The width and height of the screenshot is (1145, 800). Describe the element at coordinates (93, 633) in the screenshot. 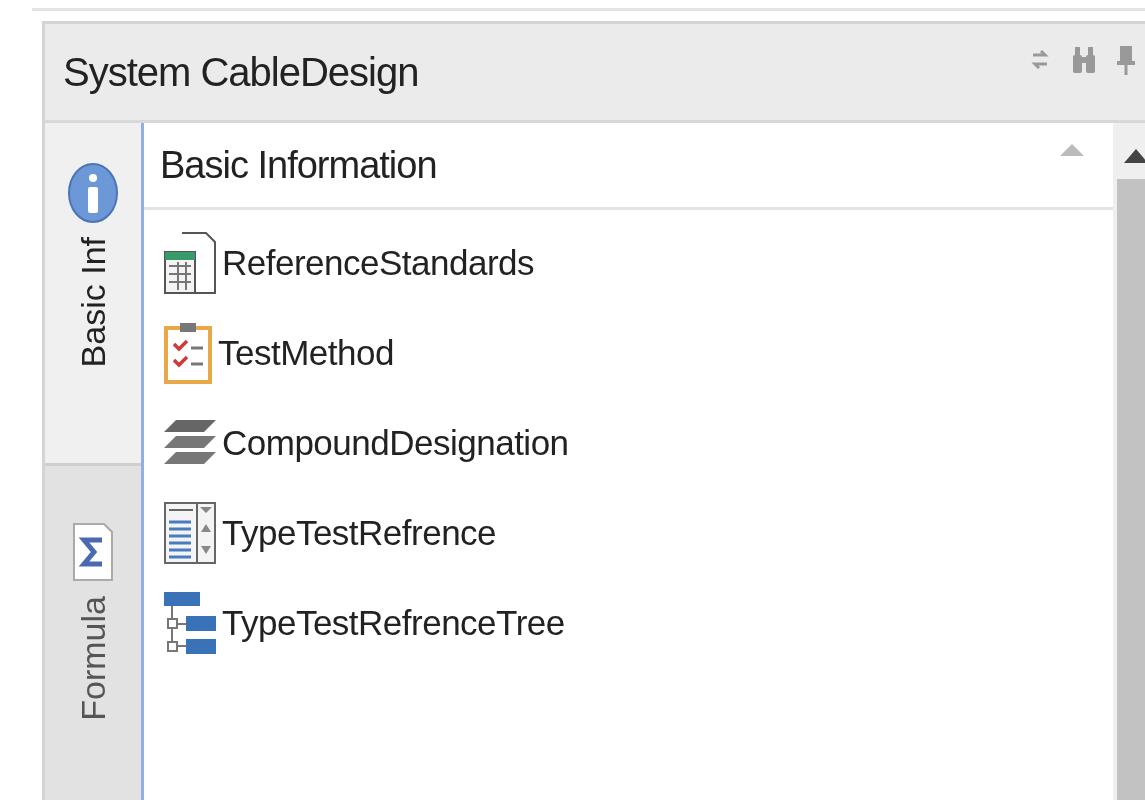

I see `side-tab: Formula` at that location.